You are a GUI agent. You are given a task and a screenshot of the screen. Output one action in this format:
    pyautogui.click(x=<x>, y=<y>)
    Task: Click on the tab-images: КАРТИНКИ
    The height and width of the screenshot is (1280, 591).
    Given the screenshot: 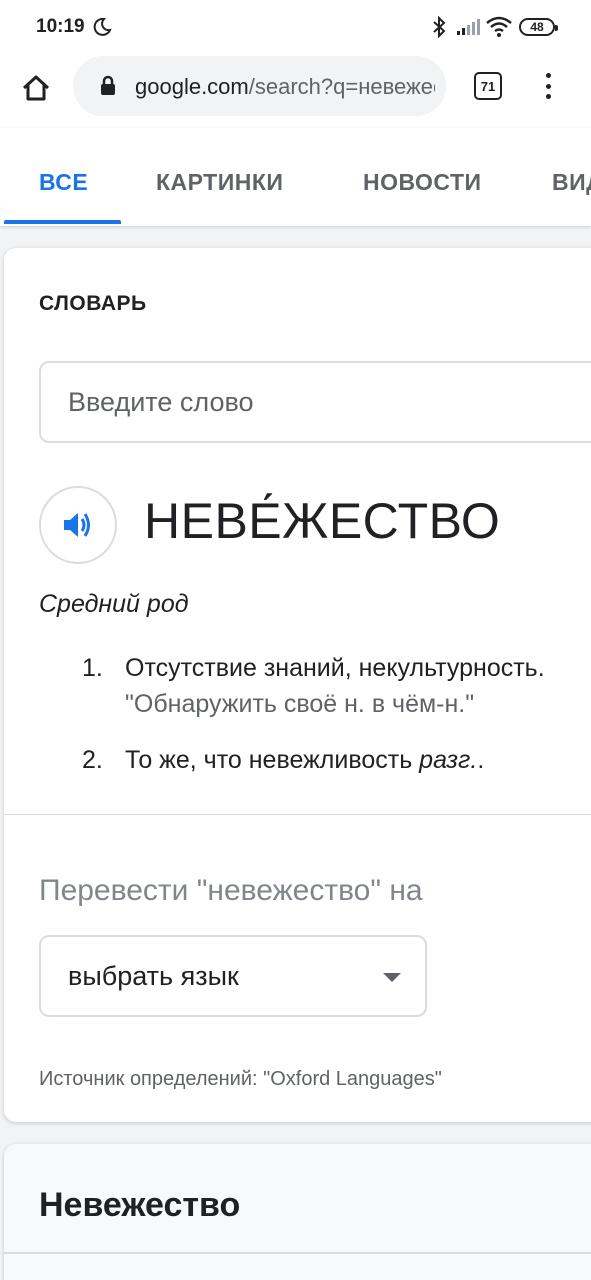 What is the action you would take?
    pyautogui.click(x=219, y=182)
    